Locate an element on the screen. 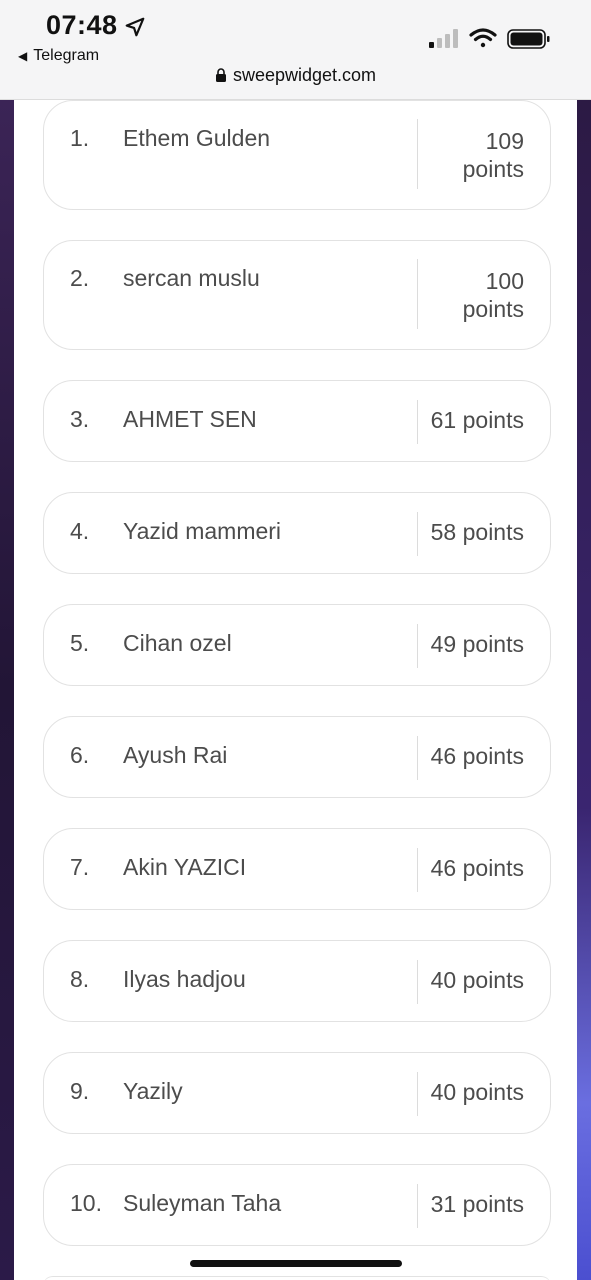 The image size is (591, 1280). background-left is located at coordinates (7, 690).